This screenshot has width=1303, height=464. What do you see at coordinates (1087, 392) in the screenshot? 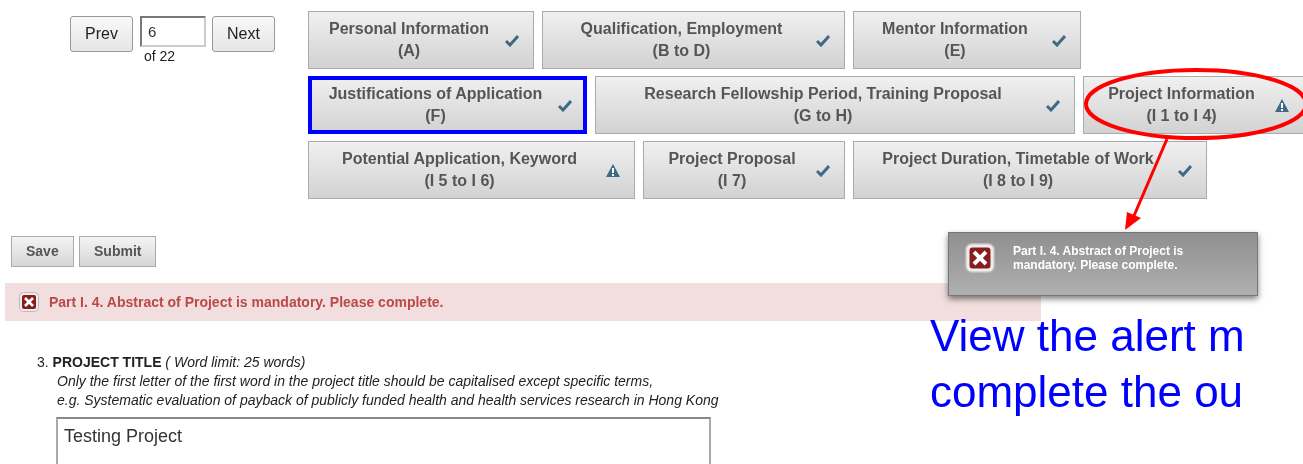
I see `caption-text: complete the ou` at bounding box center [1087, 392].